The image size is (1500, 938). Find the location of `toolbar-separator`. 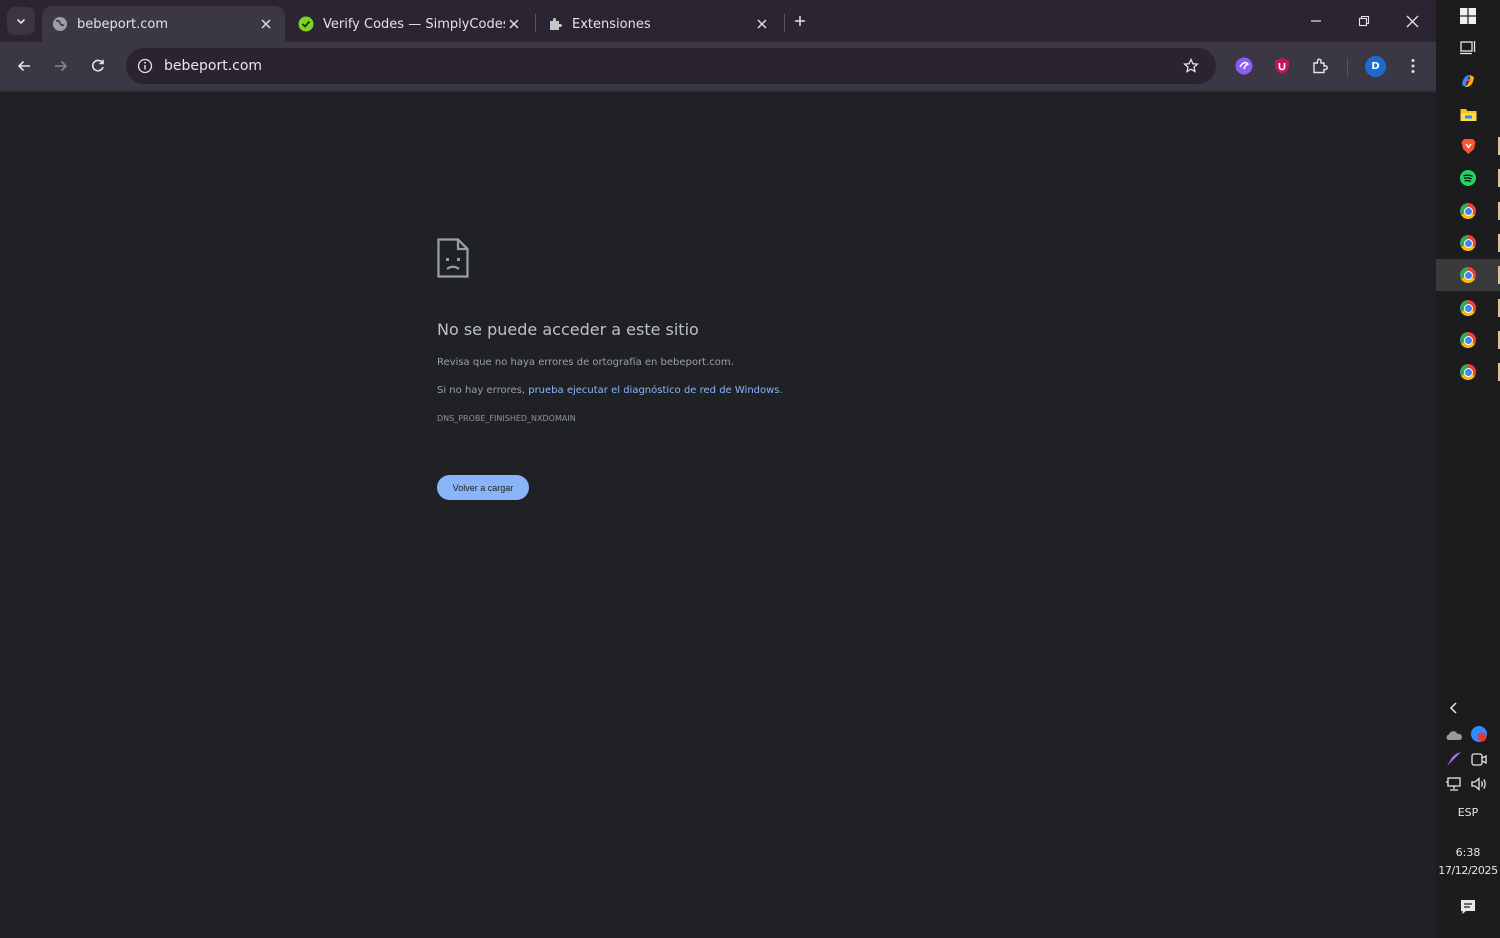

toolbar-separator is located at coordinates (1347, 67).